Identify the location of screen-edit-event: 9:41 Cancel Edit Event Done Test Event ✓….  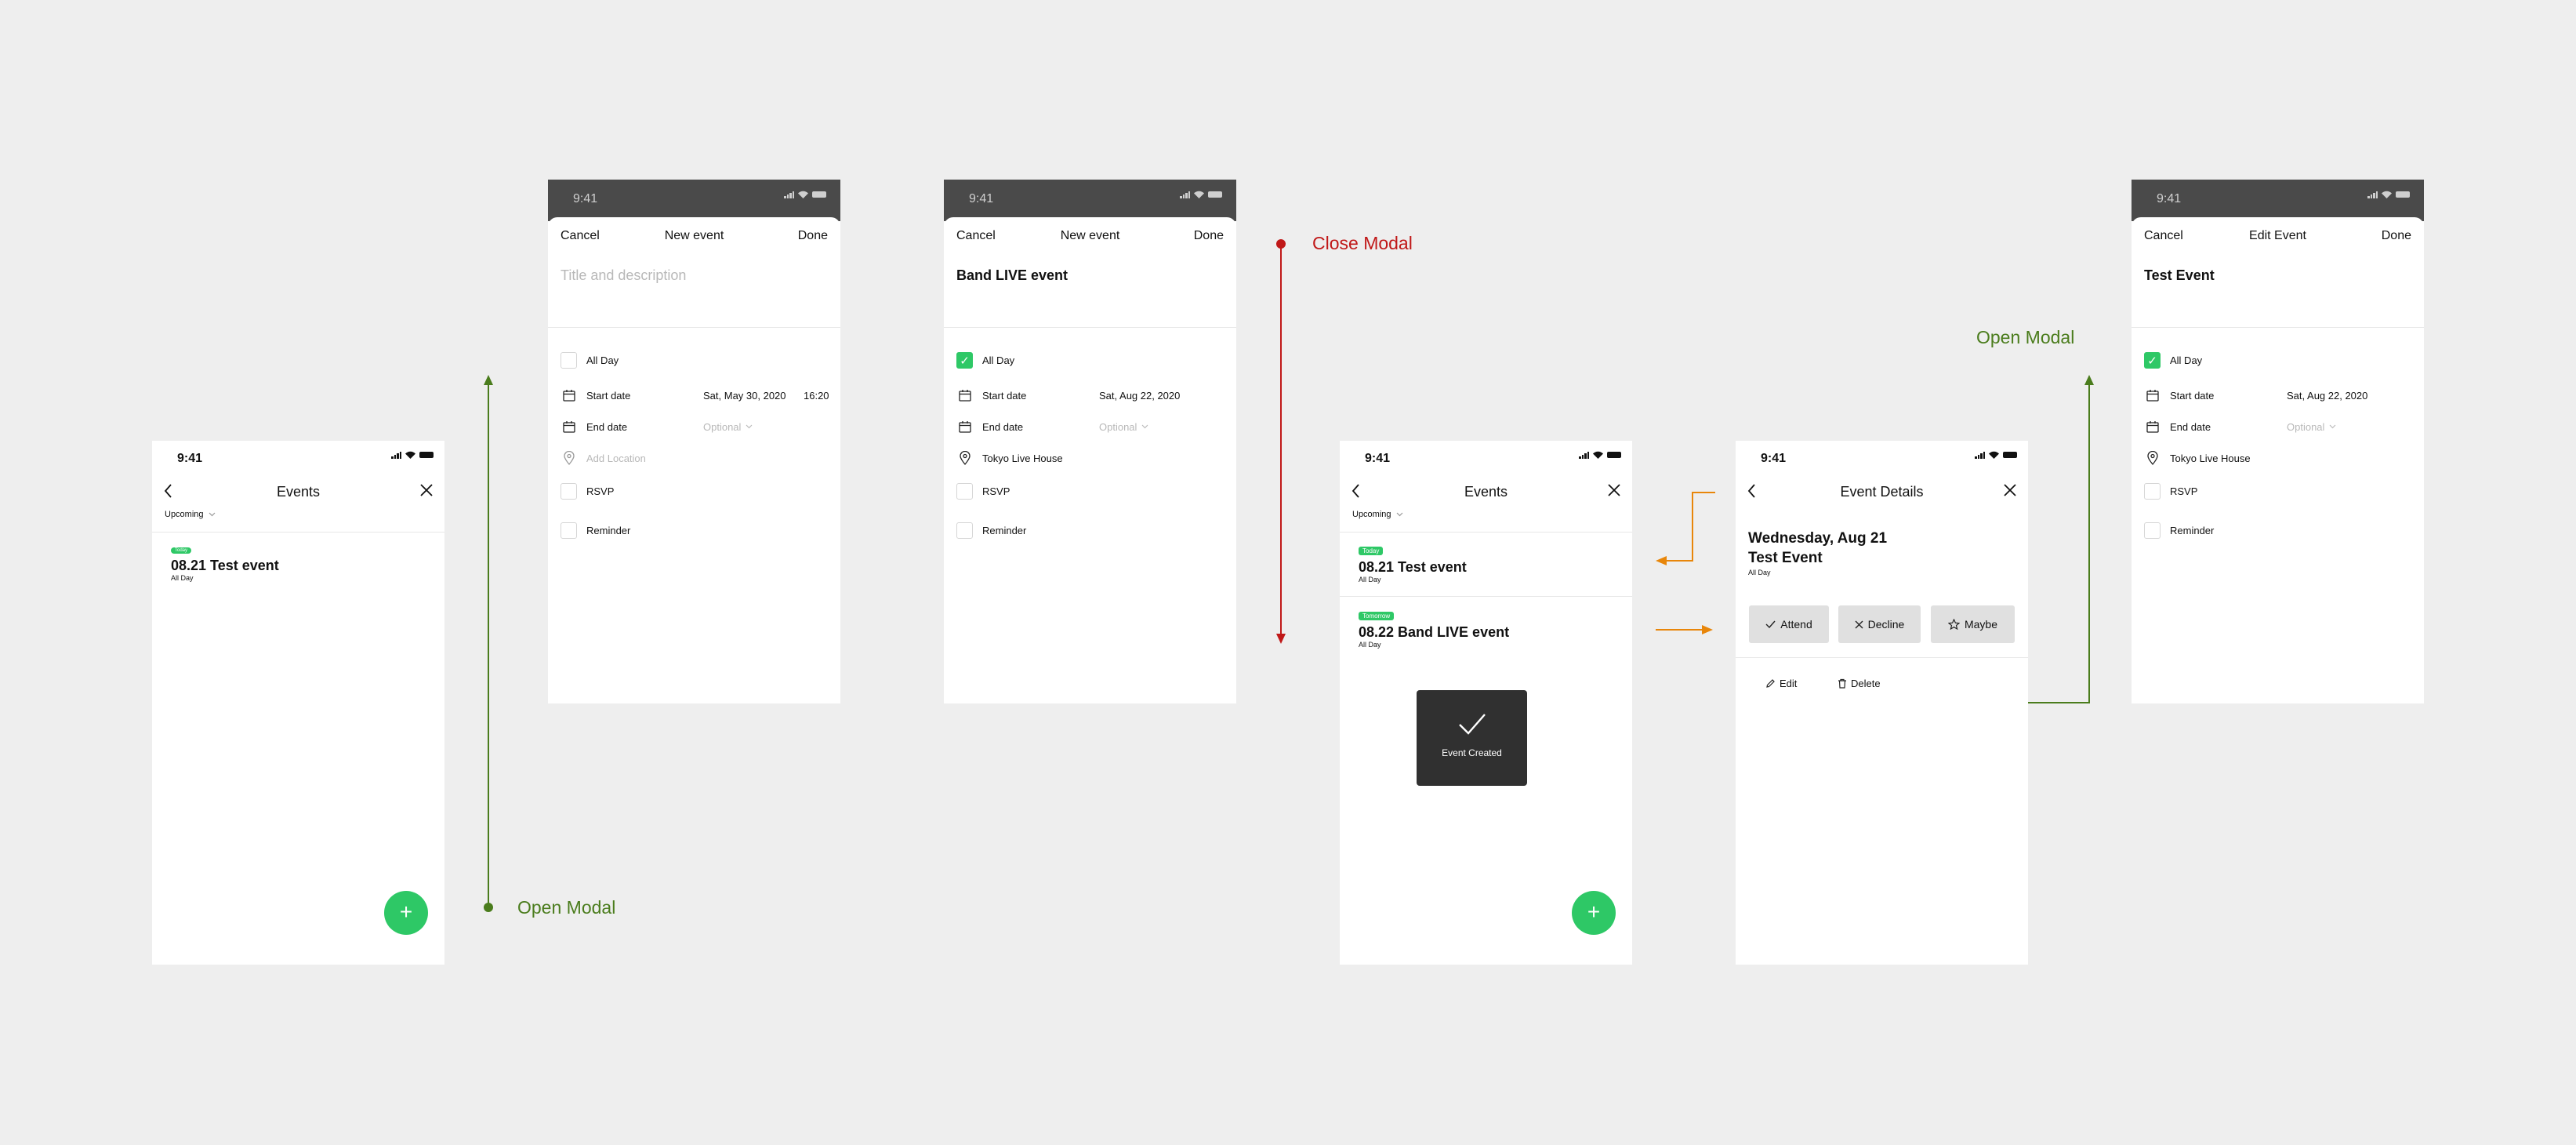
(2278, 442).